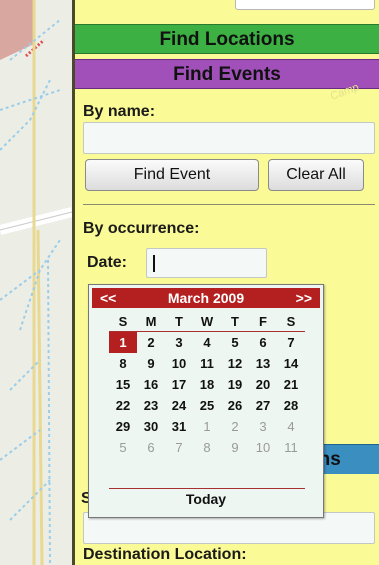 Image resolution: width=379 pixels, height=565 pixels. I want to click on calendar-week-row: 1234567, so click(207, 342).